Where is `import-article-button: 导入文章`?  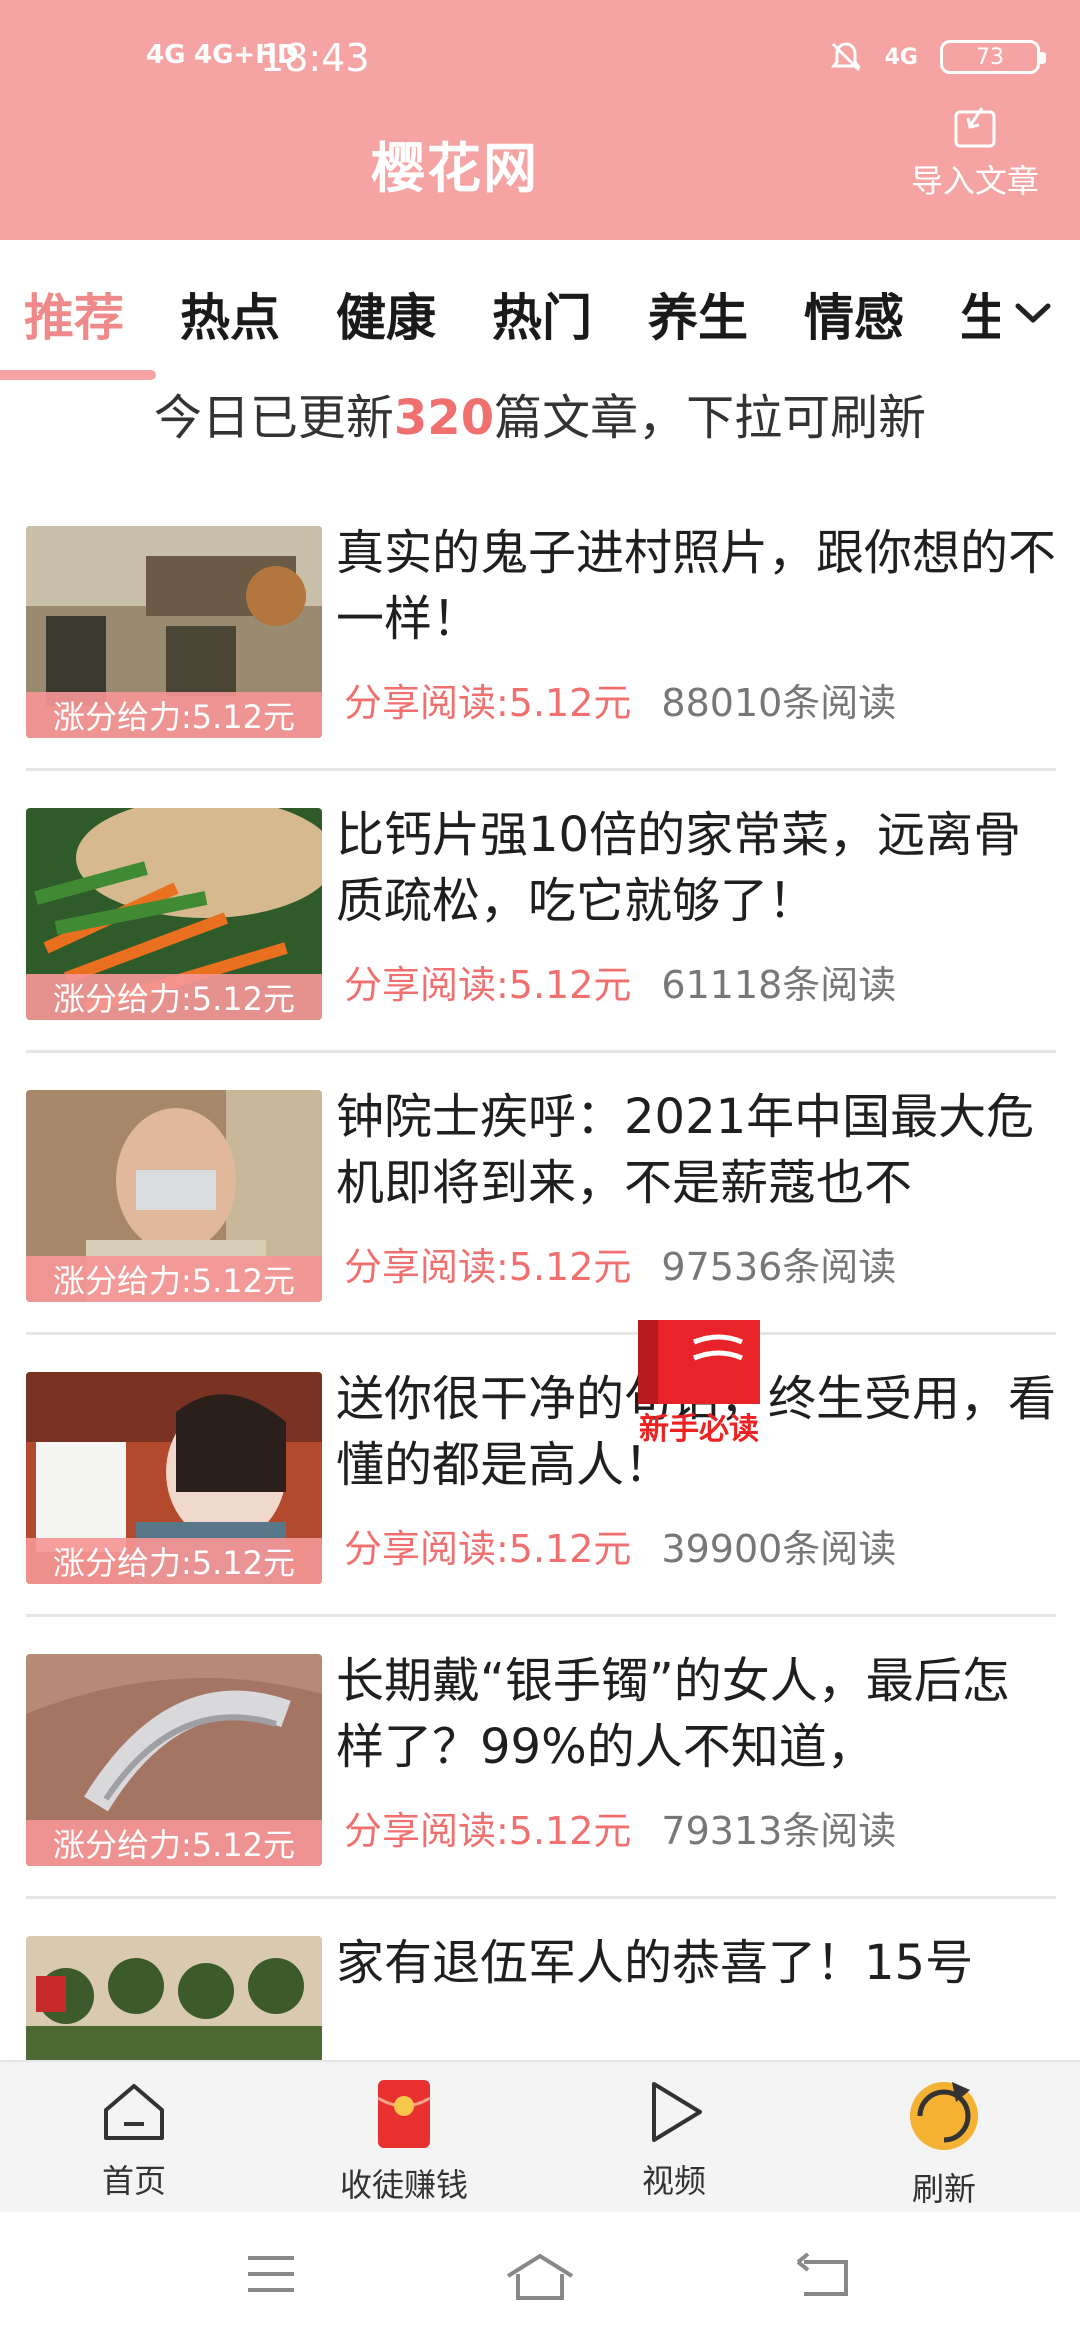 import-article-button: 导入文章 is located at coordinates (975, 153).